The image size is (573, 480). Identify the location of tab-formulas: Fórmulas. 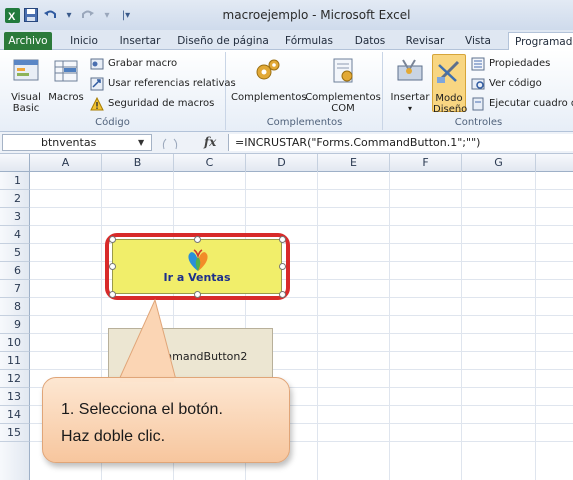
(309, 41).